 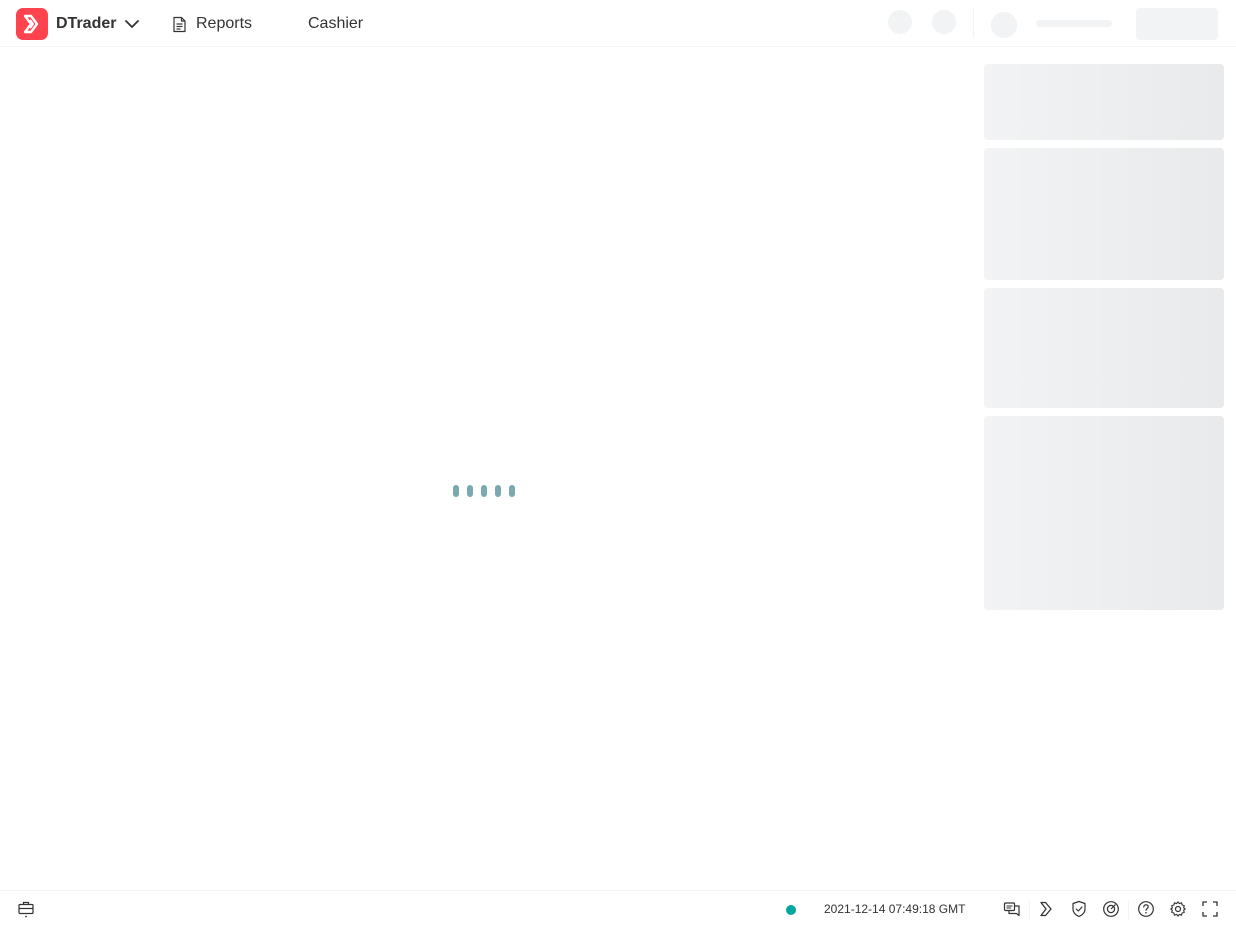 I want to click on nav-cashier: Cashier, so click(x=335, y=24).